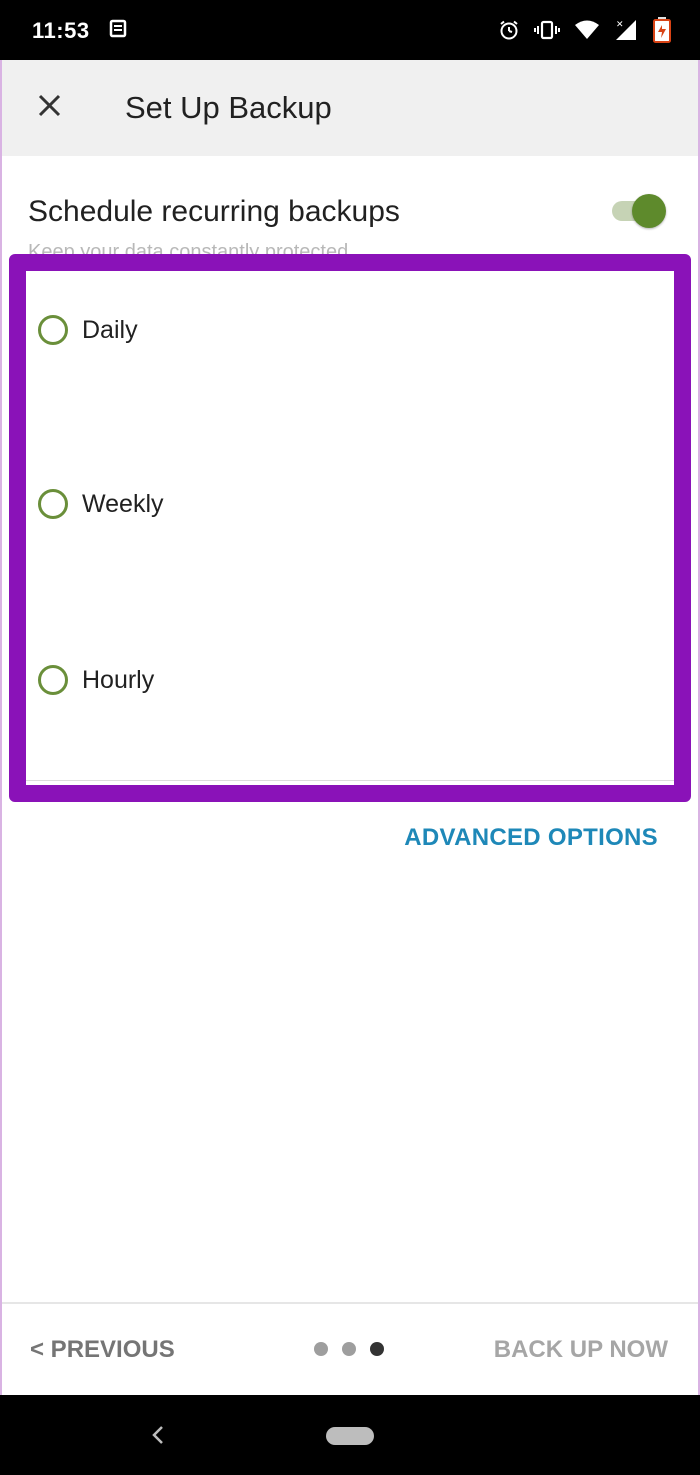  Describe the element at coordinates (118, 679) in the screenshot. I see `radio-label: Hourly` at that location.